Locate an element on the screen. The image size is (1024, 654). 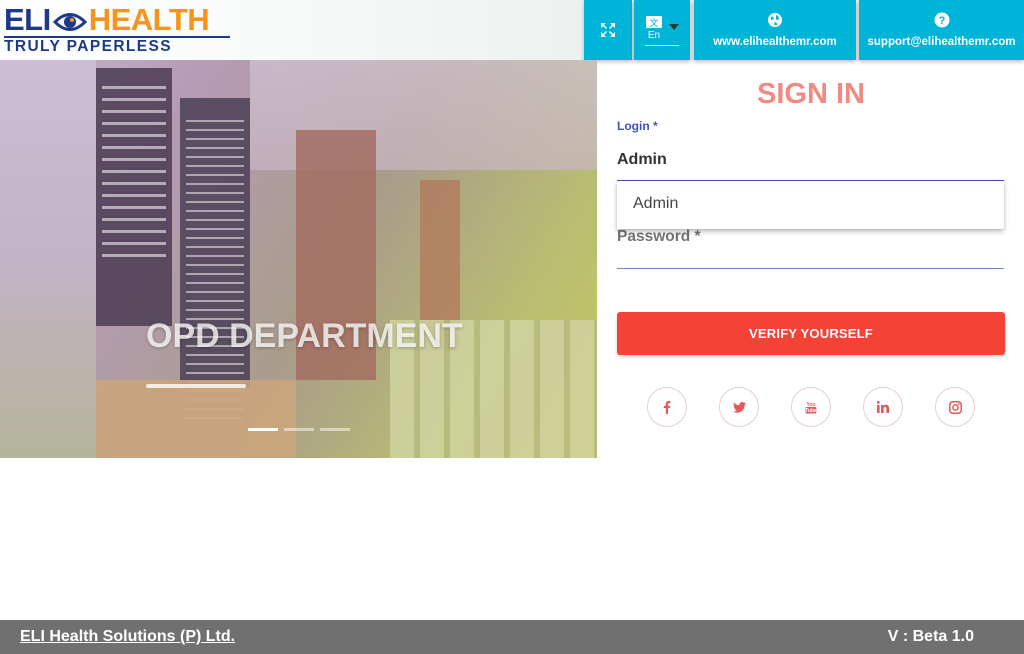
eli-health-logo: ELI HEALTH TRULY PAPERLESS is located at coordinates (117, 28).